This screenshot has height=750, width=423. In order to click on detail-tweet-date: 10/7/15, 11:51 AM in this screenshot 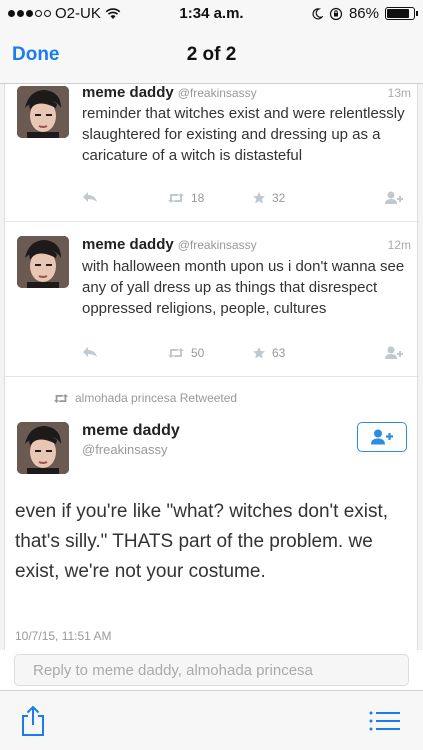, I will do `click(63, 636)`.